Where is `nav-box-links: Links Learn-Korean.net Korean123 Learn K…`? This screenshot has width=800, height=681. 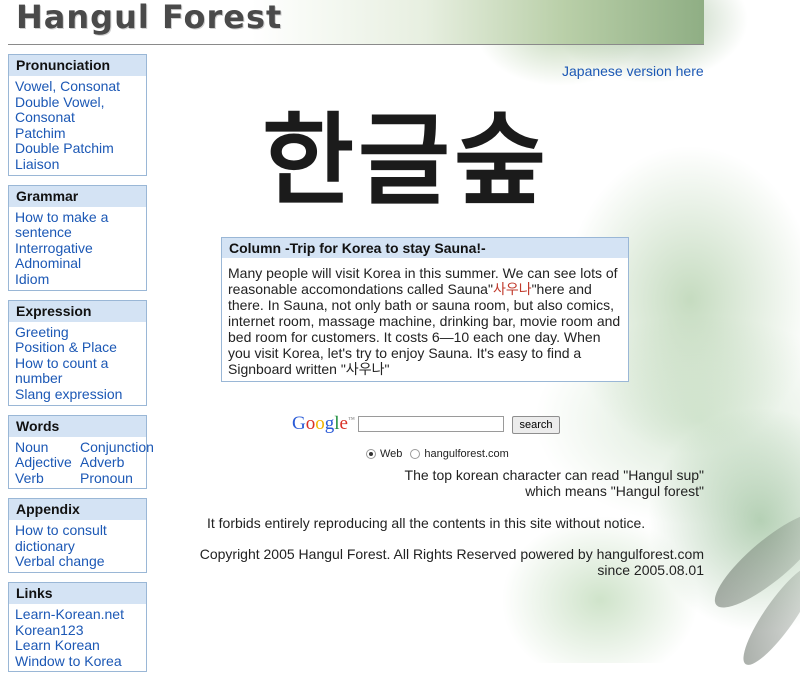 nav-box-links: Links Learn-Korean.net Korean123 Learn K… is located at coordinates (77, 627).